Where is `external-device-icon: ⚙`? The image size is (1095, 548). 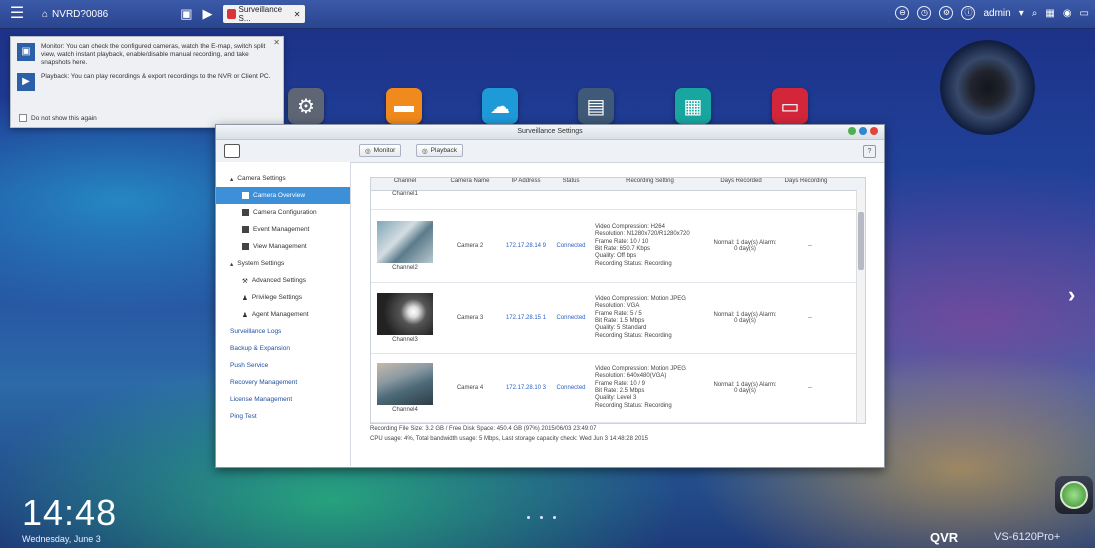 external-device-icon: ⚙ is located at coordinates (946, 13).